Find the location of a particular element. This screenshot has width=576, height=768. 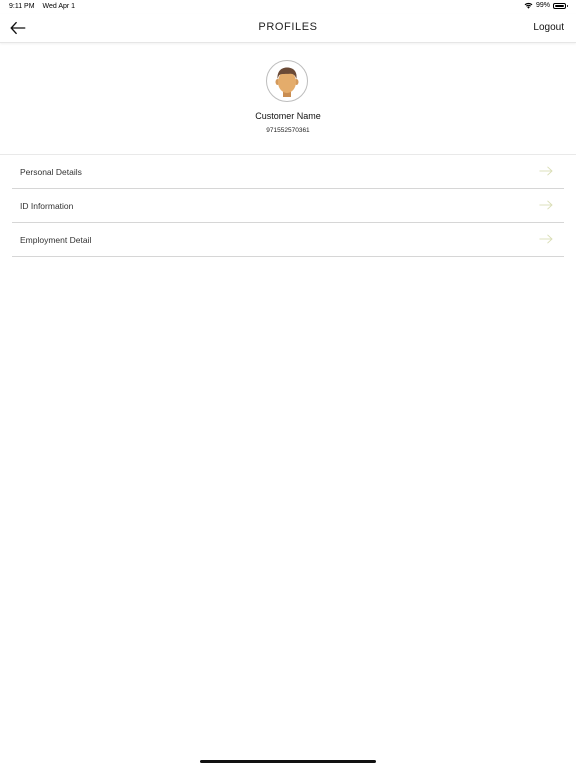

logout-button: Logout is located at coordinates (548, 27).